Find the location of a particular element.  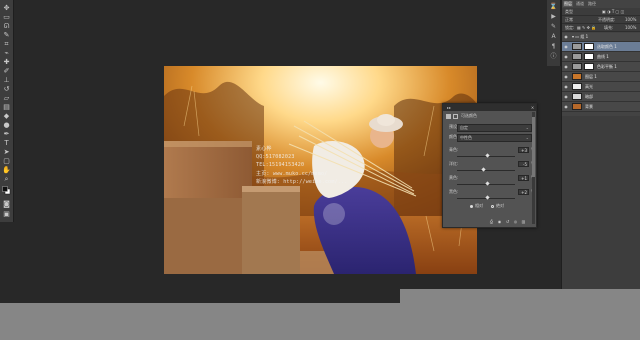

slider-label: 黄色: is located at coordinates (454, 177).